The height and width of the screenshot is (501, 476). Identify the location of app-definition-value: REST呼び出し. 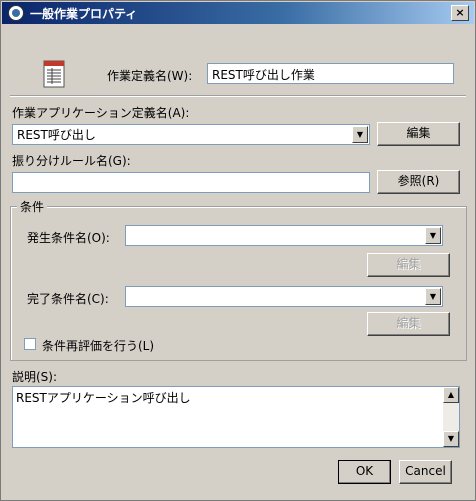
(56, 135).